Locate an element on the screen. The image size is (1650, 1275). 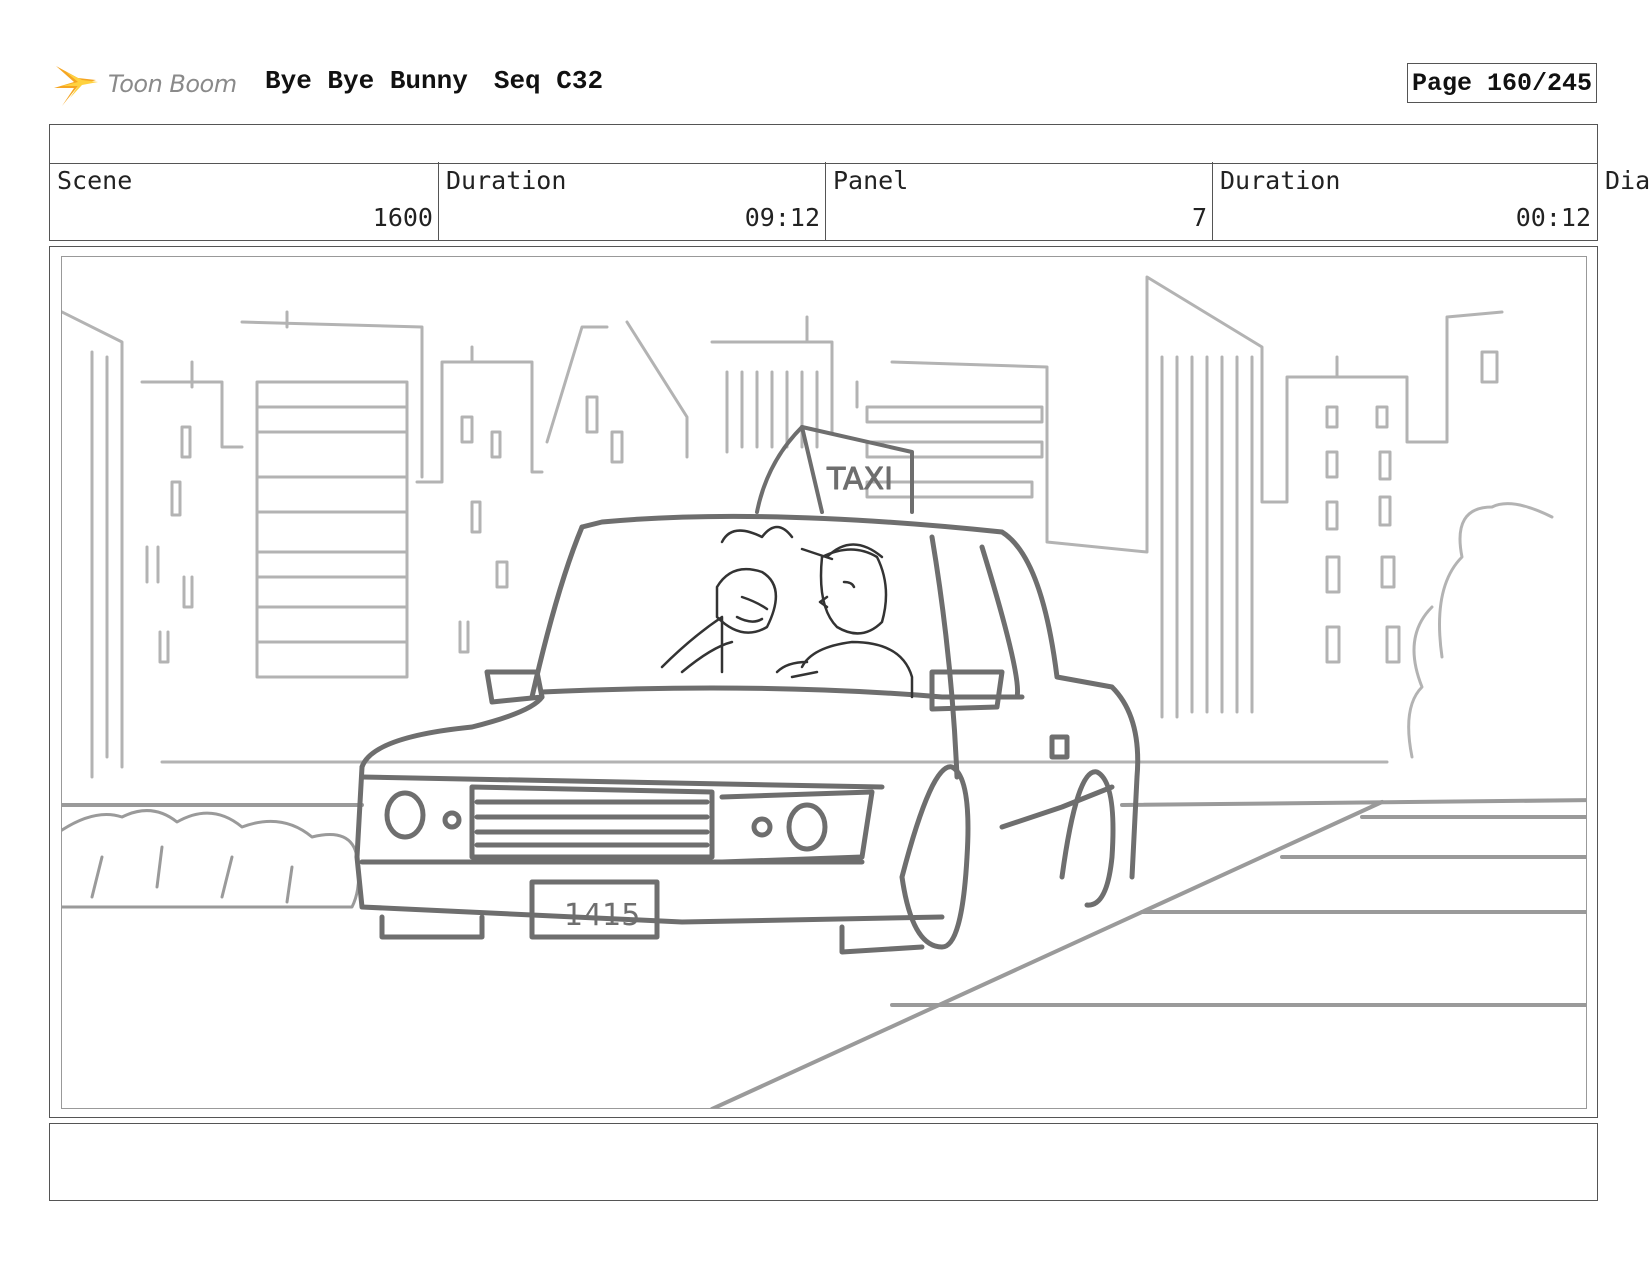
scene-number: 1600 is located at coordinates (402, 217).